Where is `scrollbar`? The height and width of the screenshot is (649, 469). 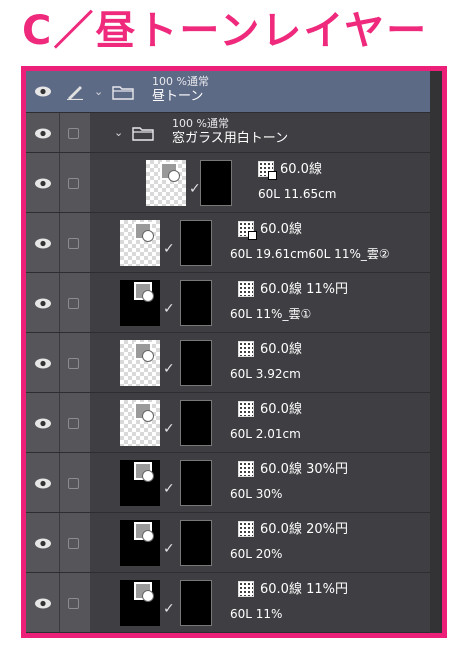
scrollbar is located at coordinates (436, 352).